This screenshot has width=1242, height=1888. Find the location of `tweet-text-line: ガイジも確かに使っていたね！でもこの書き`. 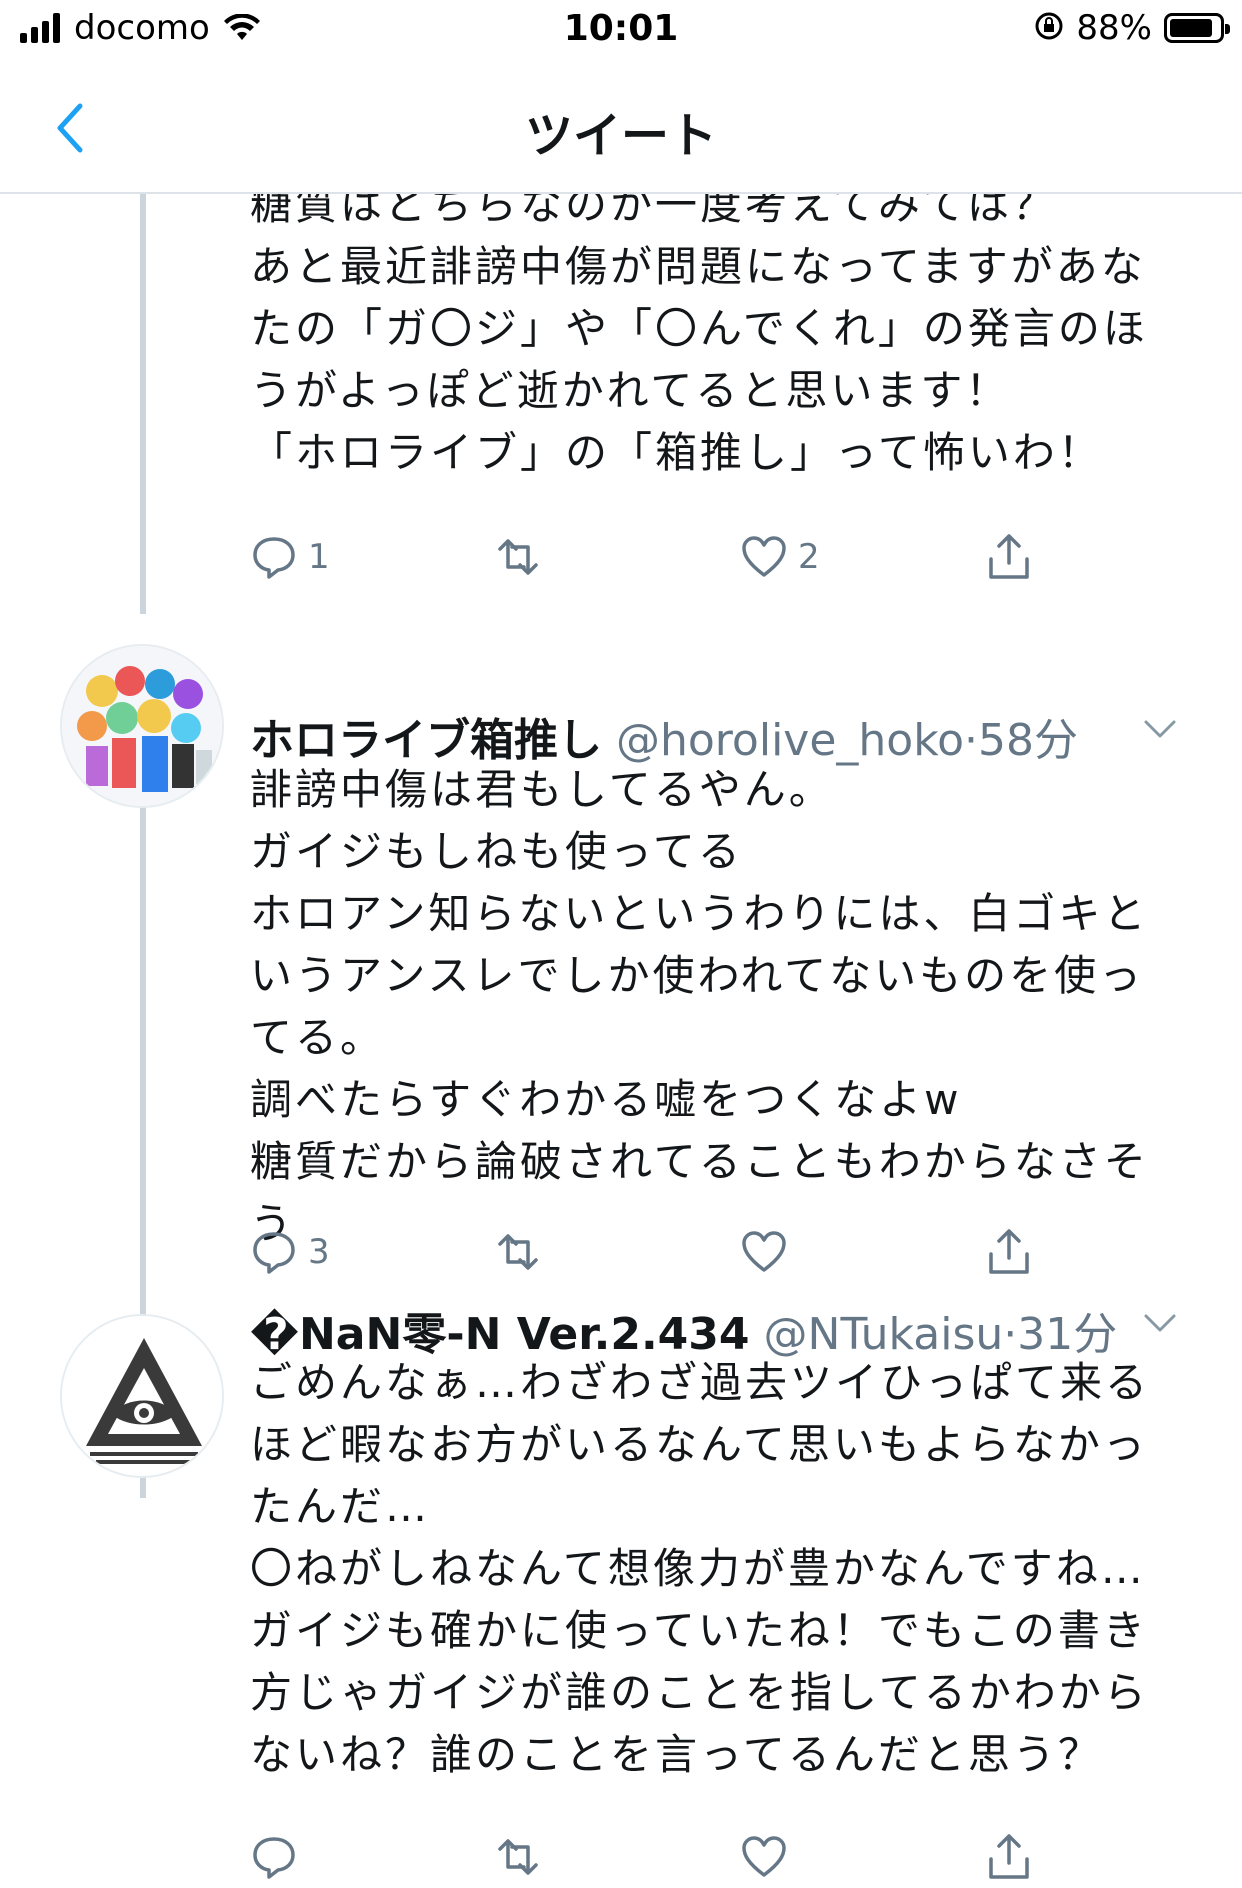

tweet-text-line: ガイジも確かに使っていたね！でもこの書き is located at coordinates (699, 1630).